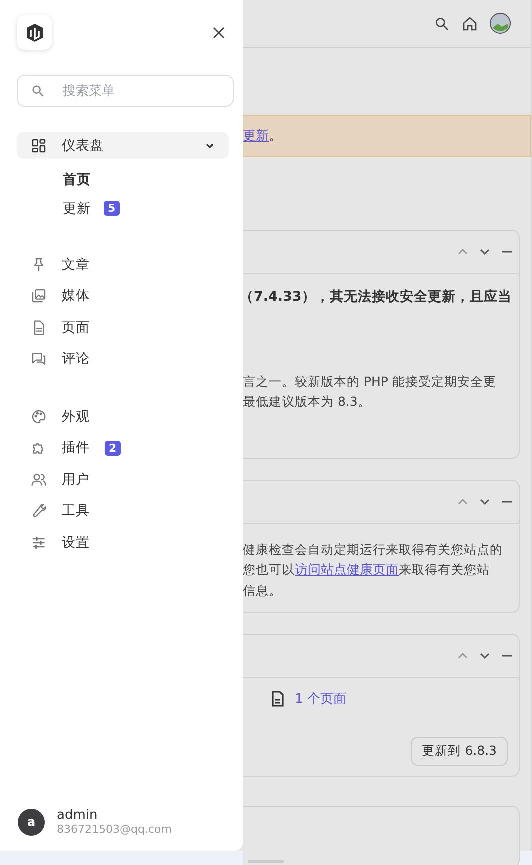 The image size is (532, 865). Describe the element at coordinates (112, 208) in the screenshot. I see `count-badge: 5` at that location.